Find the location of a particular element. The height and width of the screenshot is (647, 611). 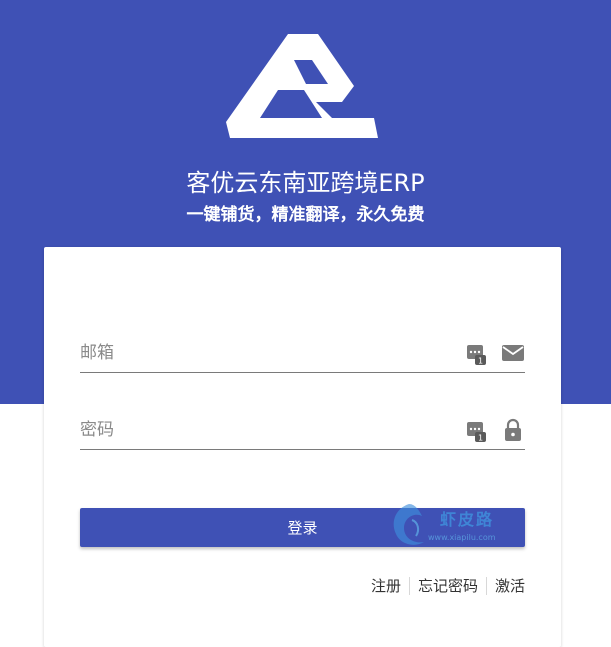

auth-links: 注册 忘记密码 激活 is located at coordinates (444, 586).